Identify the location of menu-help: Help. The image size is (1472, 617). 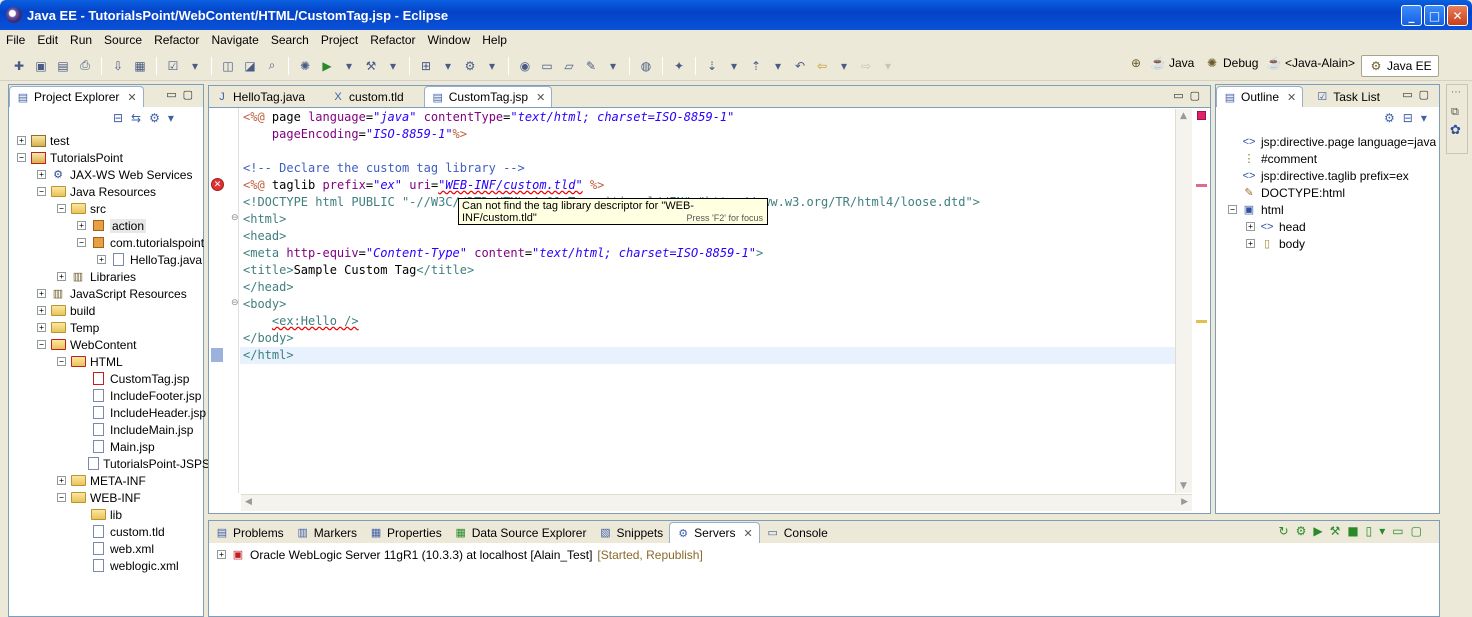
(494, 40).